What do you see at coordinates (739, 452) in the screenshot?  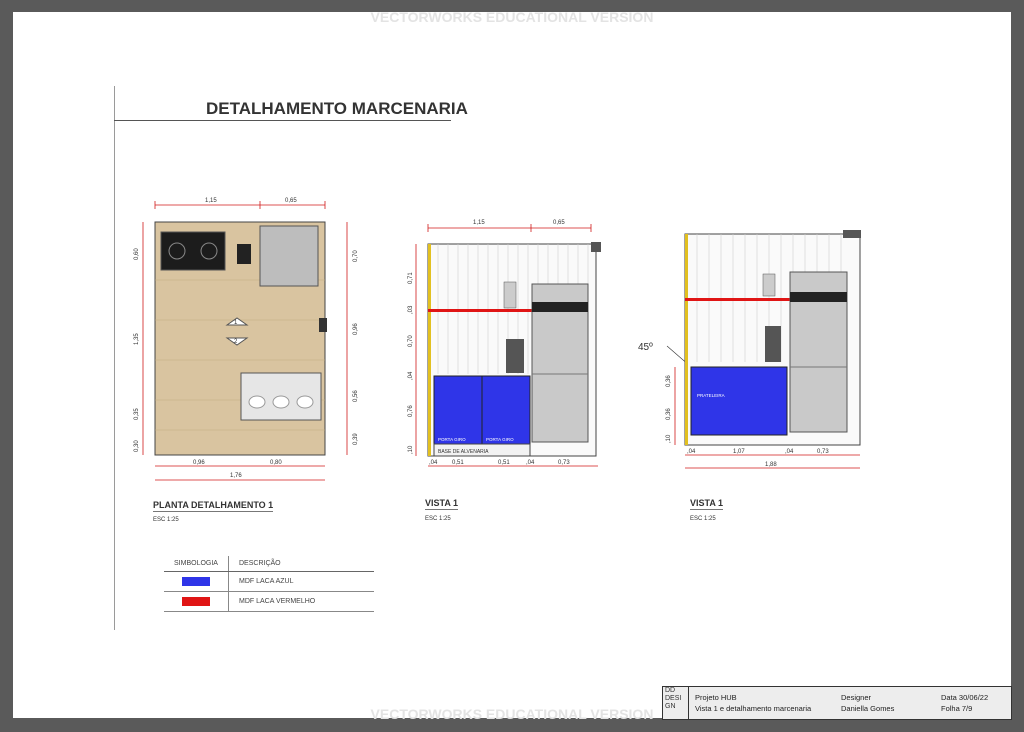 I see `vista2-dim-bottom-1: 1,07` at bounding box center [739, 452].